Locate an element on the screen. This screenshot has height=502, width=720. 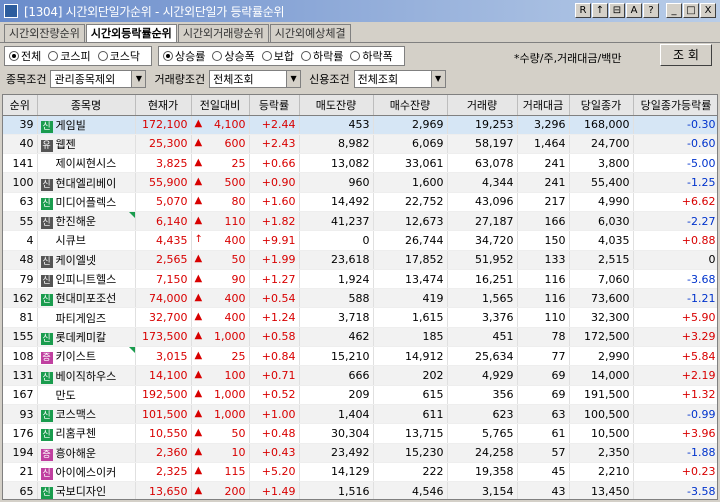
stock-name-cell: 신 현대미포조선 is located at coordinates (86, 298).